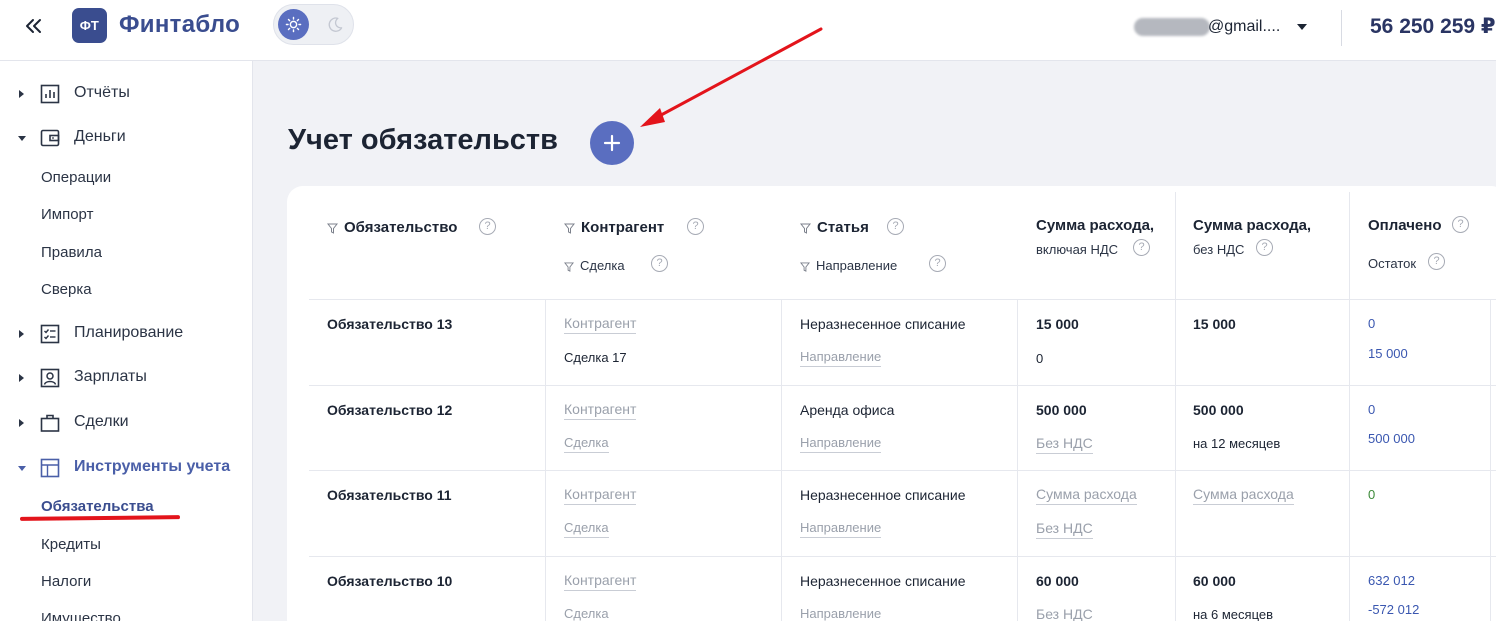 This screenshot has width=1496, height=621. I want to click on sum-without-vat: 15 000, so click(1214, 324).